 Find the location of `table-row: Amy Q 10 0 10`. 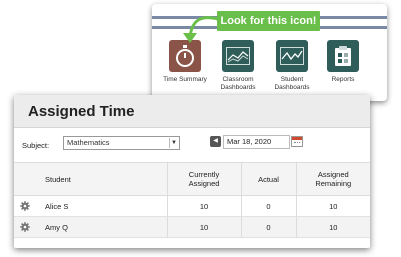

table-row: Amy Q 10 0 10 is located at coordinates (192, 227).